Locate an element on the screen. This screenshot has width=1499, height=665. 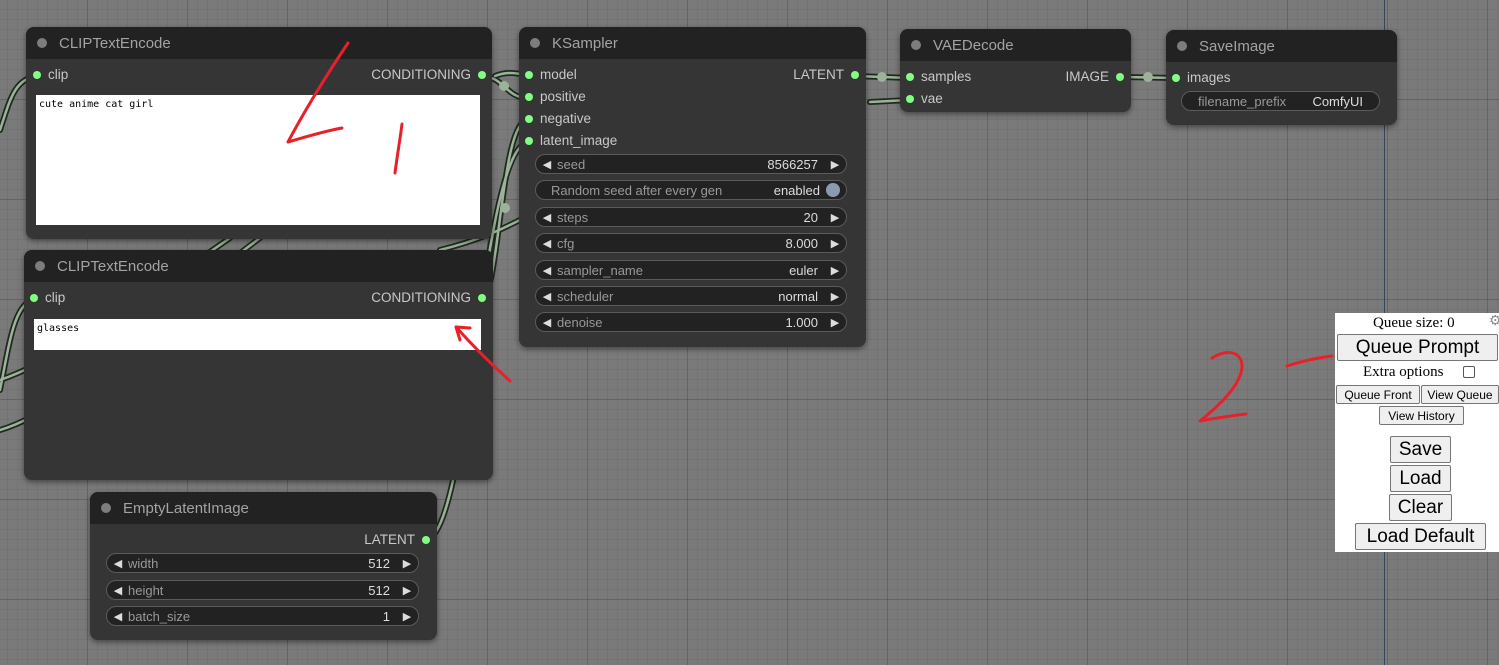
settings-gear-icon: ⚙ is located at coordinates (1494, 321).